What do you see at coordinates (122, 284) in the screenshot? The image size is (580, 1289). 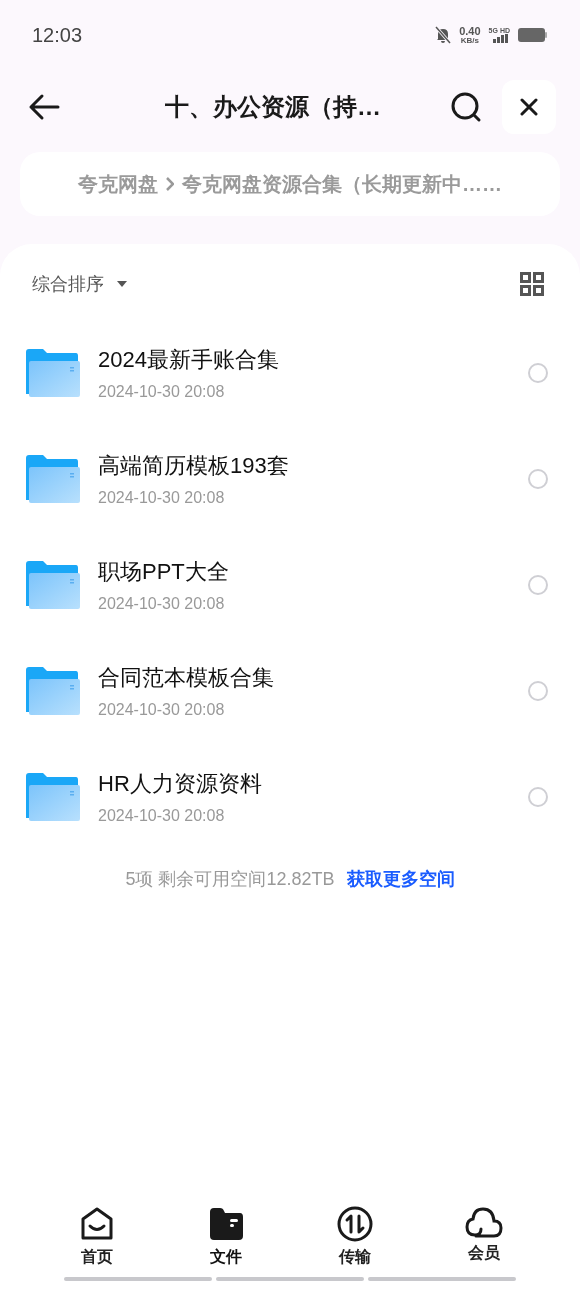 I see `caret-down-icon` at bounding box center [122, 284].